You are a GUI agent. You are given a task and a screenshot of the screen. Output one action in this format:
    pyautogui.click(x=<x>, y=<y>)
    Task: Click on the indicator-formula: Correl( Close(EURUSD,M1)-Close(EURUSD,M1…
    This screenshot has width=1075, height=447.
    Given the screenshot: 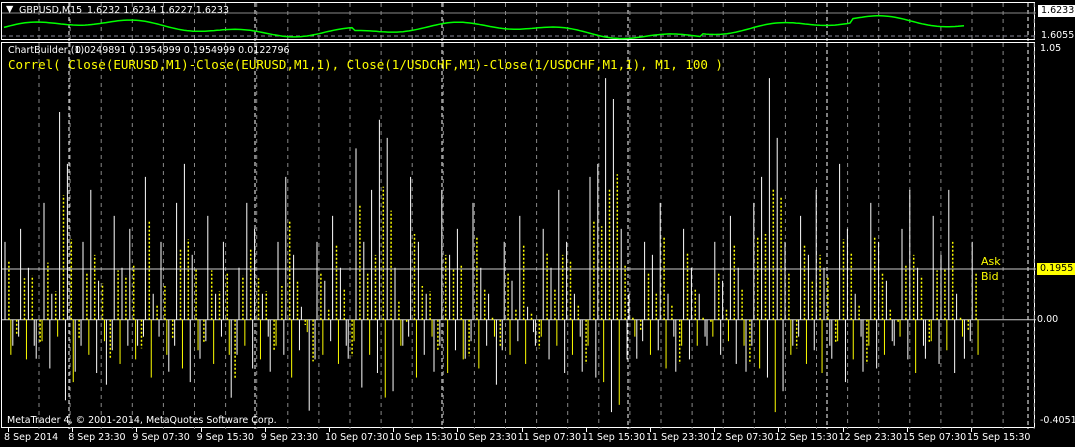 What is the action you would take?
    pyautogui.click(x=365, y=64)
    